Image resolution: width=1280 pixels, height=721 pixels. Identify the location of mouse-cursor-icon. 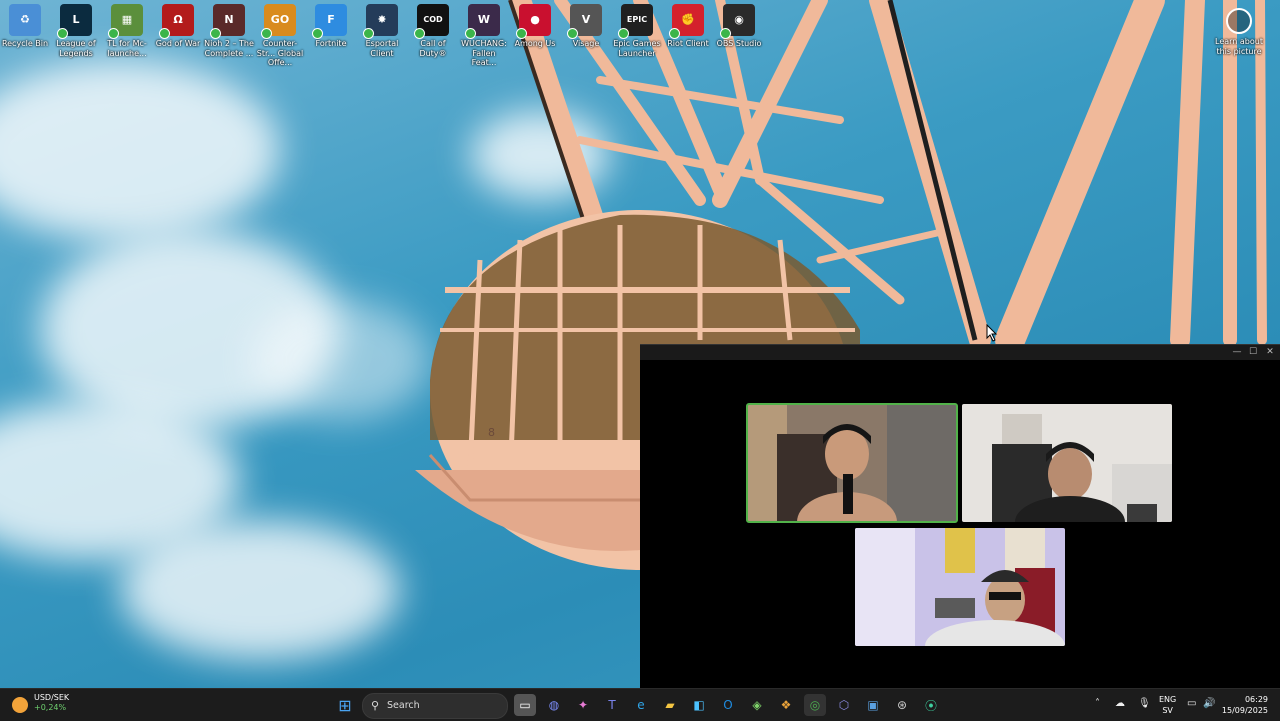
(992, 333).